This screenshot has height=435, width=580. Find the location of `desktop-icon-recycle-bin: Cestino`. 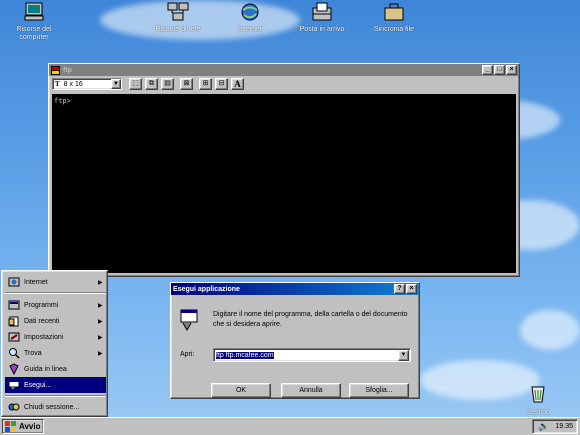

desktop-icon-recycle-bin: Cestino is located at coordinates (538, 399).